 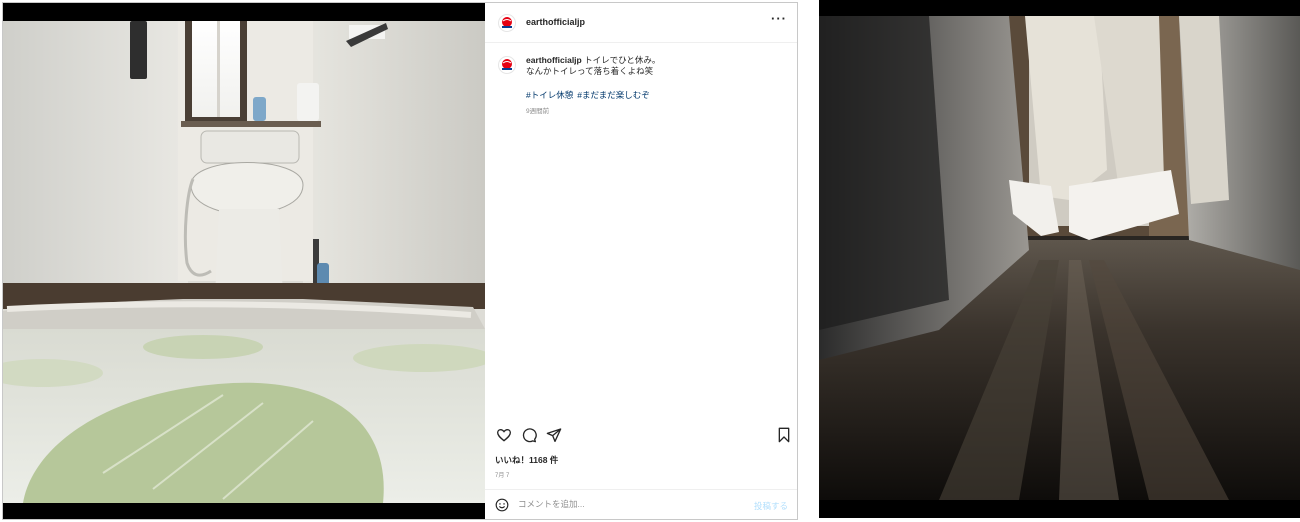 What do you see at coordinates (613, 95) in the screenshot?
I see `hashtag-link: #まだまだ楽しむぞ` at bounding box center [613, 95].